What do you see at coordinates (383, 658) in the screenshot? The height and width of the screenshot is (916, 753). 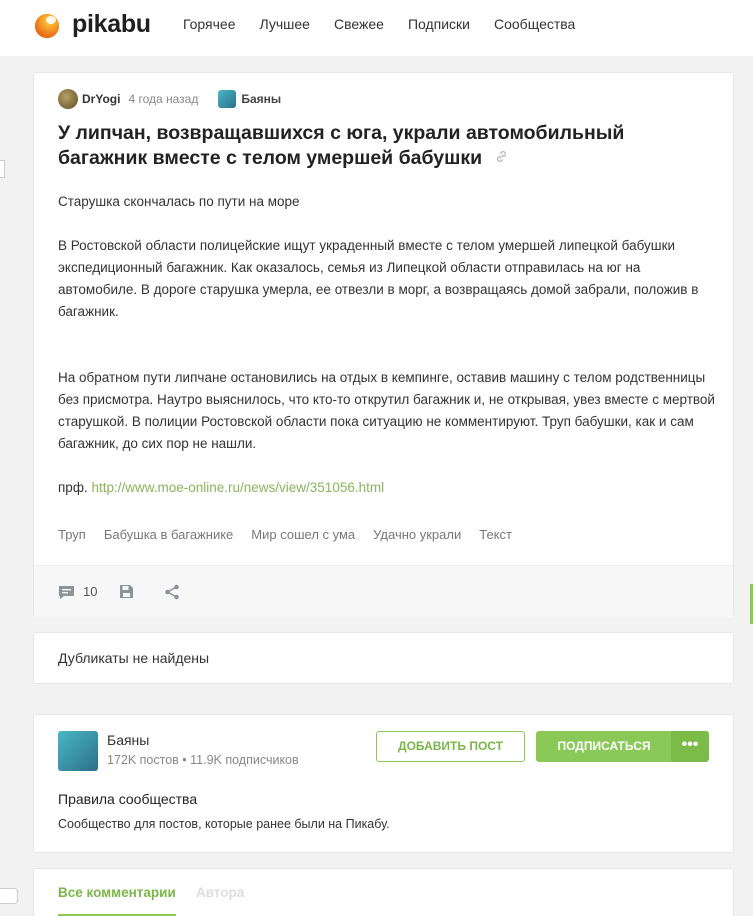 I see `duplicates-card: Дубликаты не найдены` at bounding box center [383, 658].